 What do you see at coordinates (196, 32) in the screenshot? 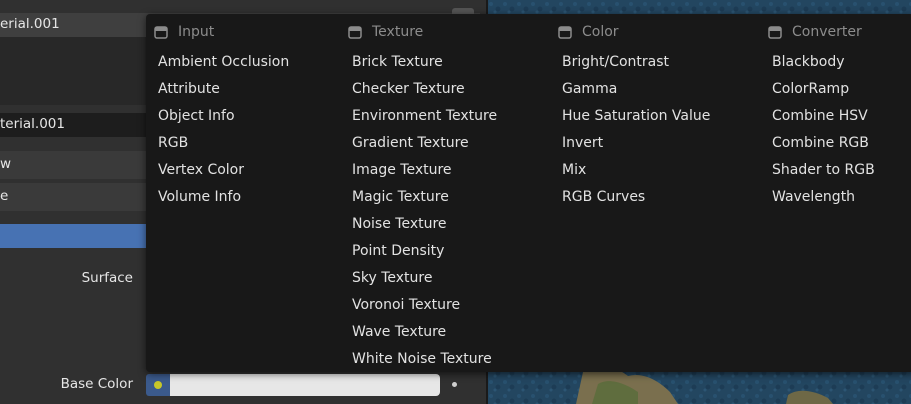
I see `column-title: Input` at bounding box center [196, 32].